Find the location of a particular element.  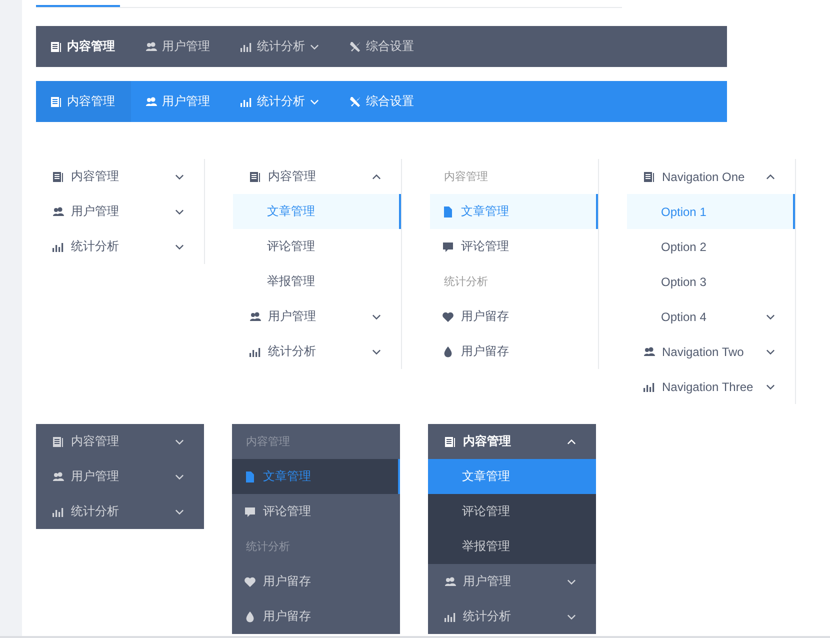

submenu-title: Navigation One is located at coordinates (711, 176).